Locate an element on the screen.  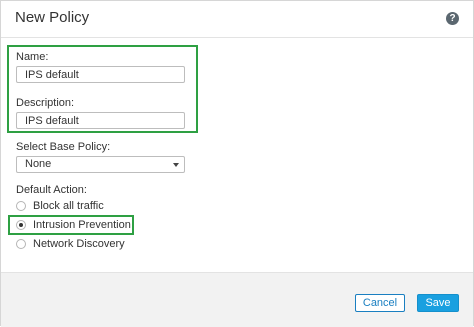
dialog-title: New Policy is located at coordinates (52, 17).